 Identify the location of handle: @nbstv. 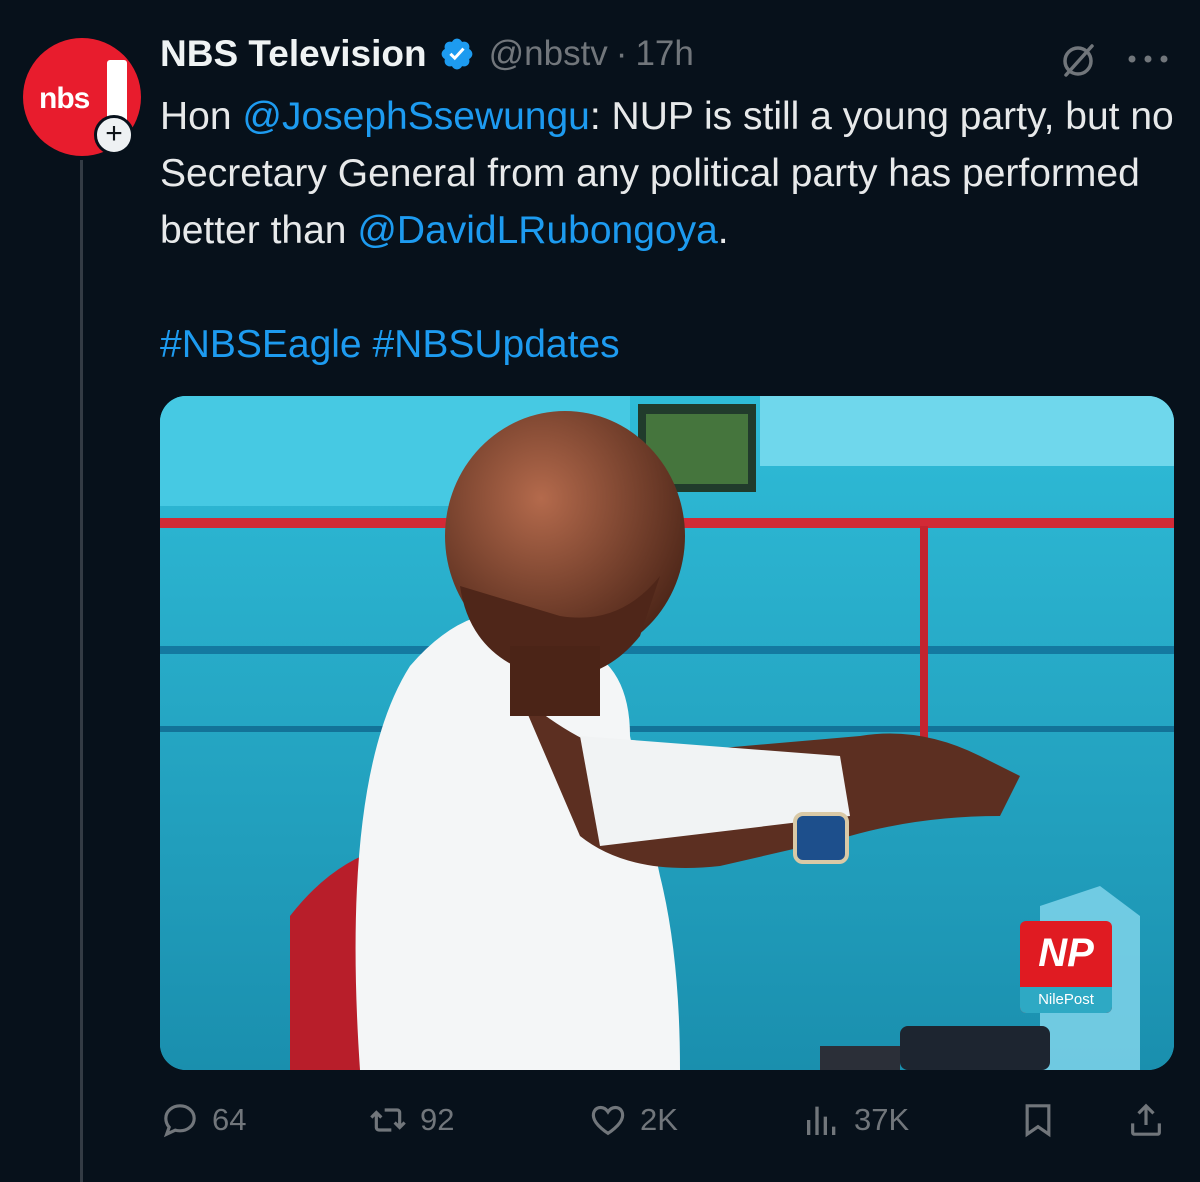
(548, 54).